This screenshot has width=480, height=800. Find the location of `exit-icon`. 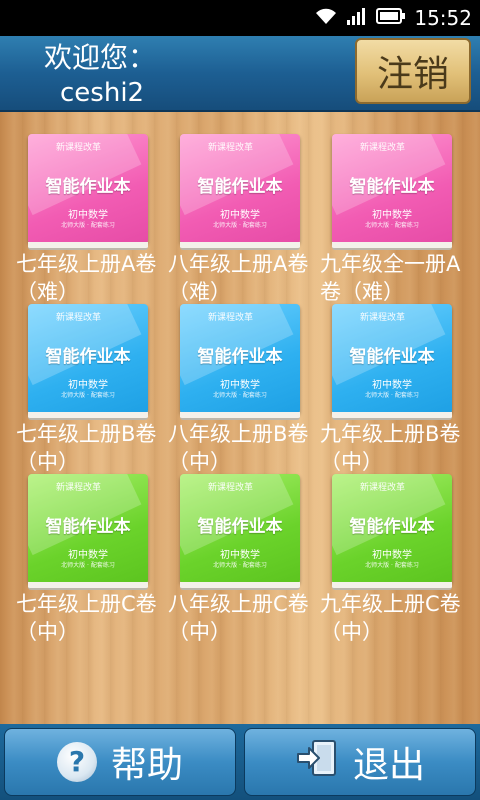

exit-icon is located at coordinates (317, 762).